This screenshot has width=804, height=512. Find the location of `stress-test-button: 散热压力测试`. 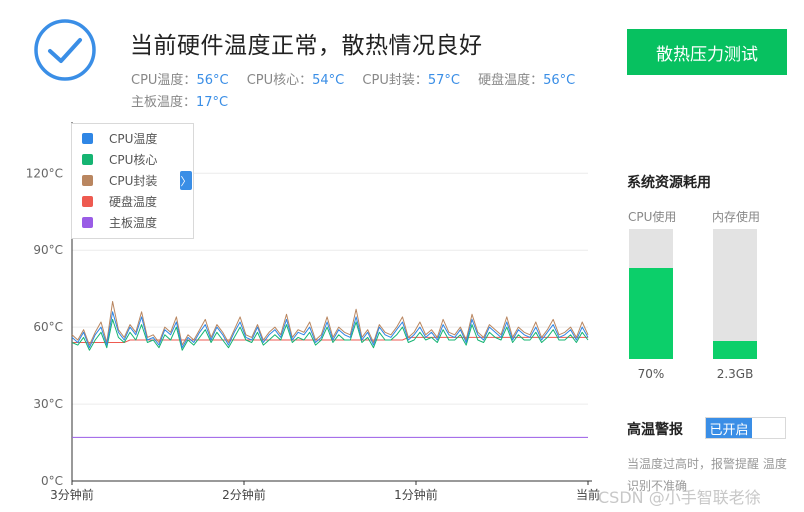

stress-test-button: 散热压力测试 is located at coordinates (707, 52).